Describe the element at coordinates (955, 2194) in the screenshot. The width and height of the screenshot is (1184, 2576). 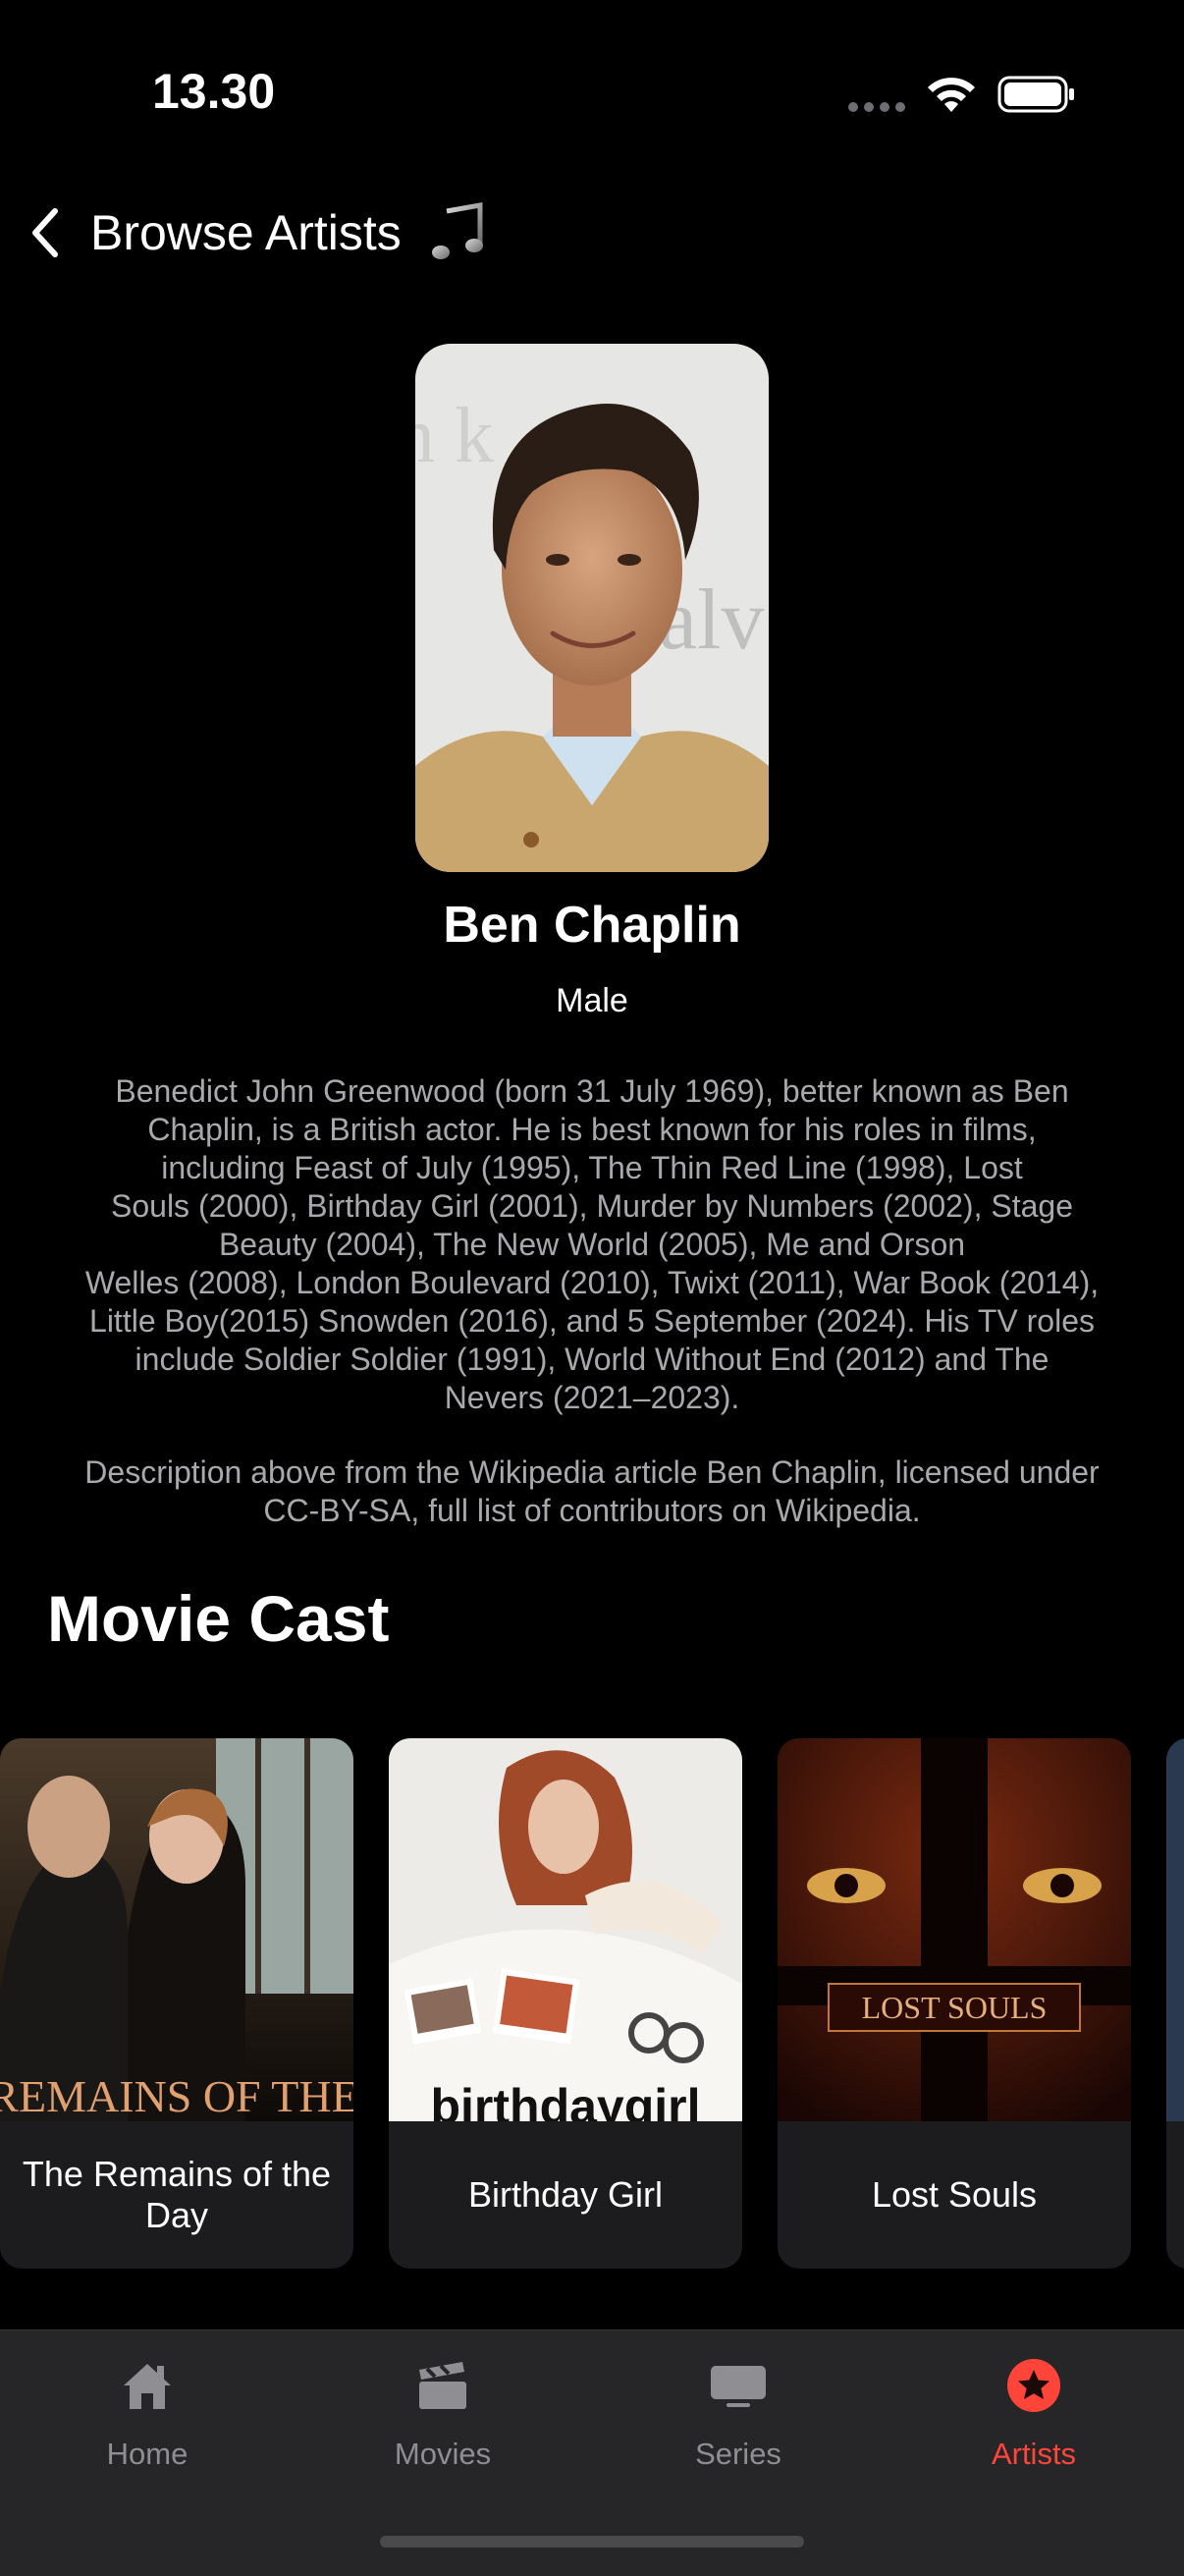
I see `movie-title: Lost Souls` at that location.